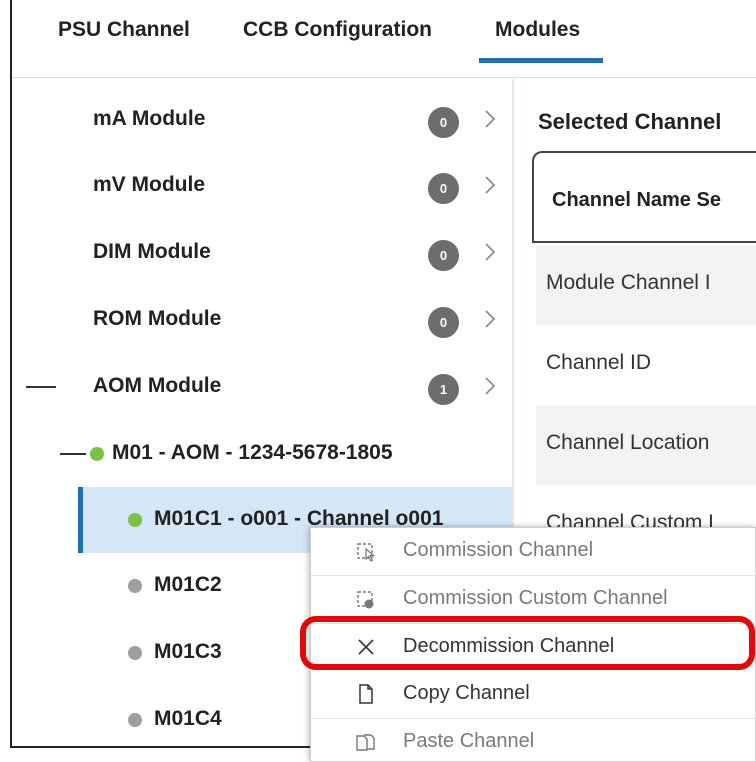 Image resolution: width=756 pixels, height=762 pixels. What do you see at coordinates (630, 121) in the screenshot?
I see `details-title: Selected Channel` at bounding box center [630, 121].